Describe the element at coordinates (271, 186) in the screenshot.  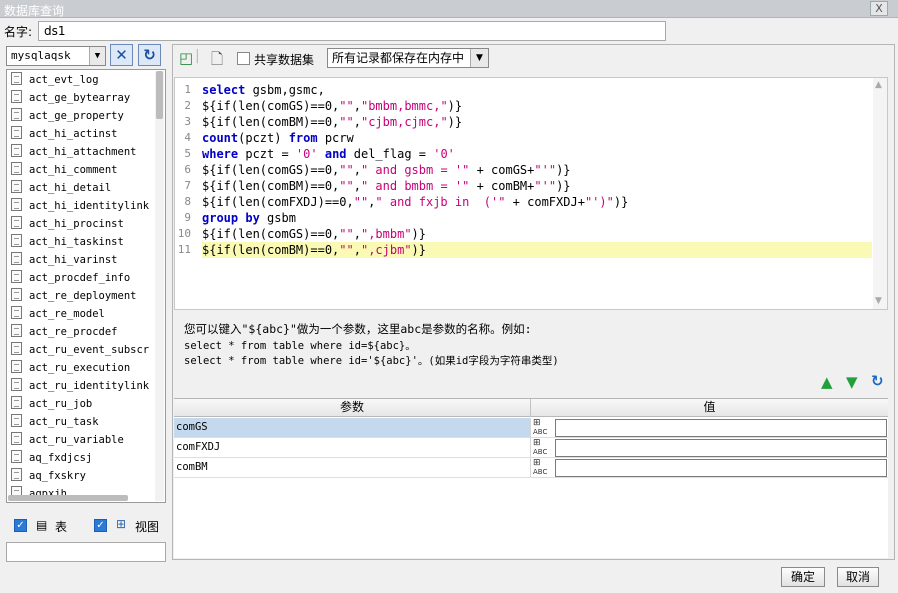
I see `sql-text: ${if(len(comBM)==0,` at that location.